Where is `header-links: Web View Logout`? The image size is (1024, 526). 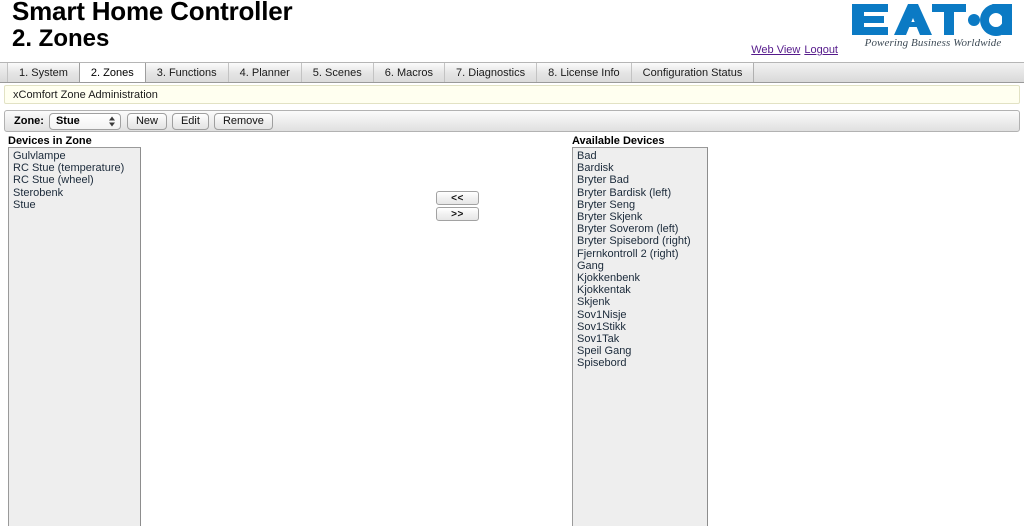 header-links: Web View Logout is located at coordinates (794, 50).